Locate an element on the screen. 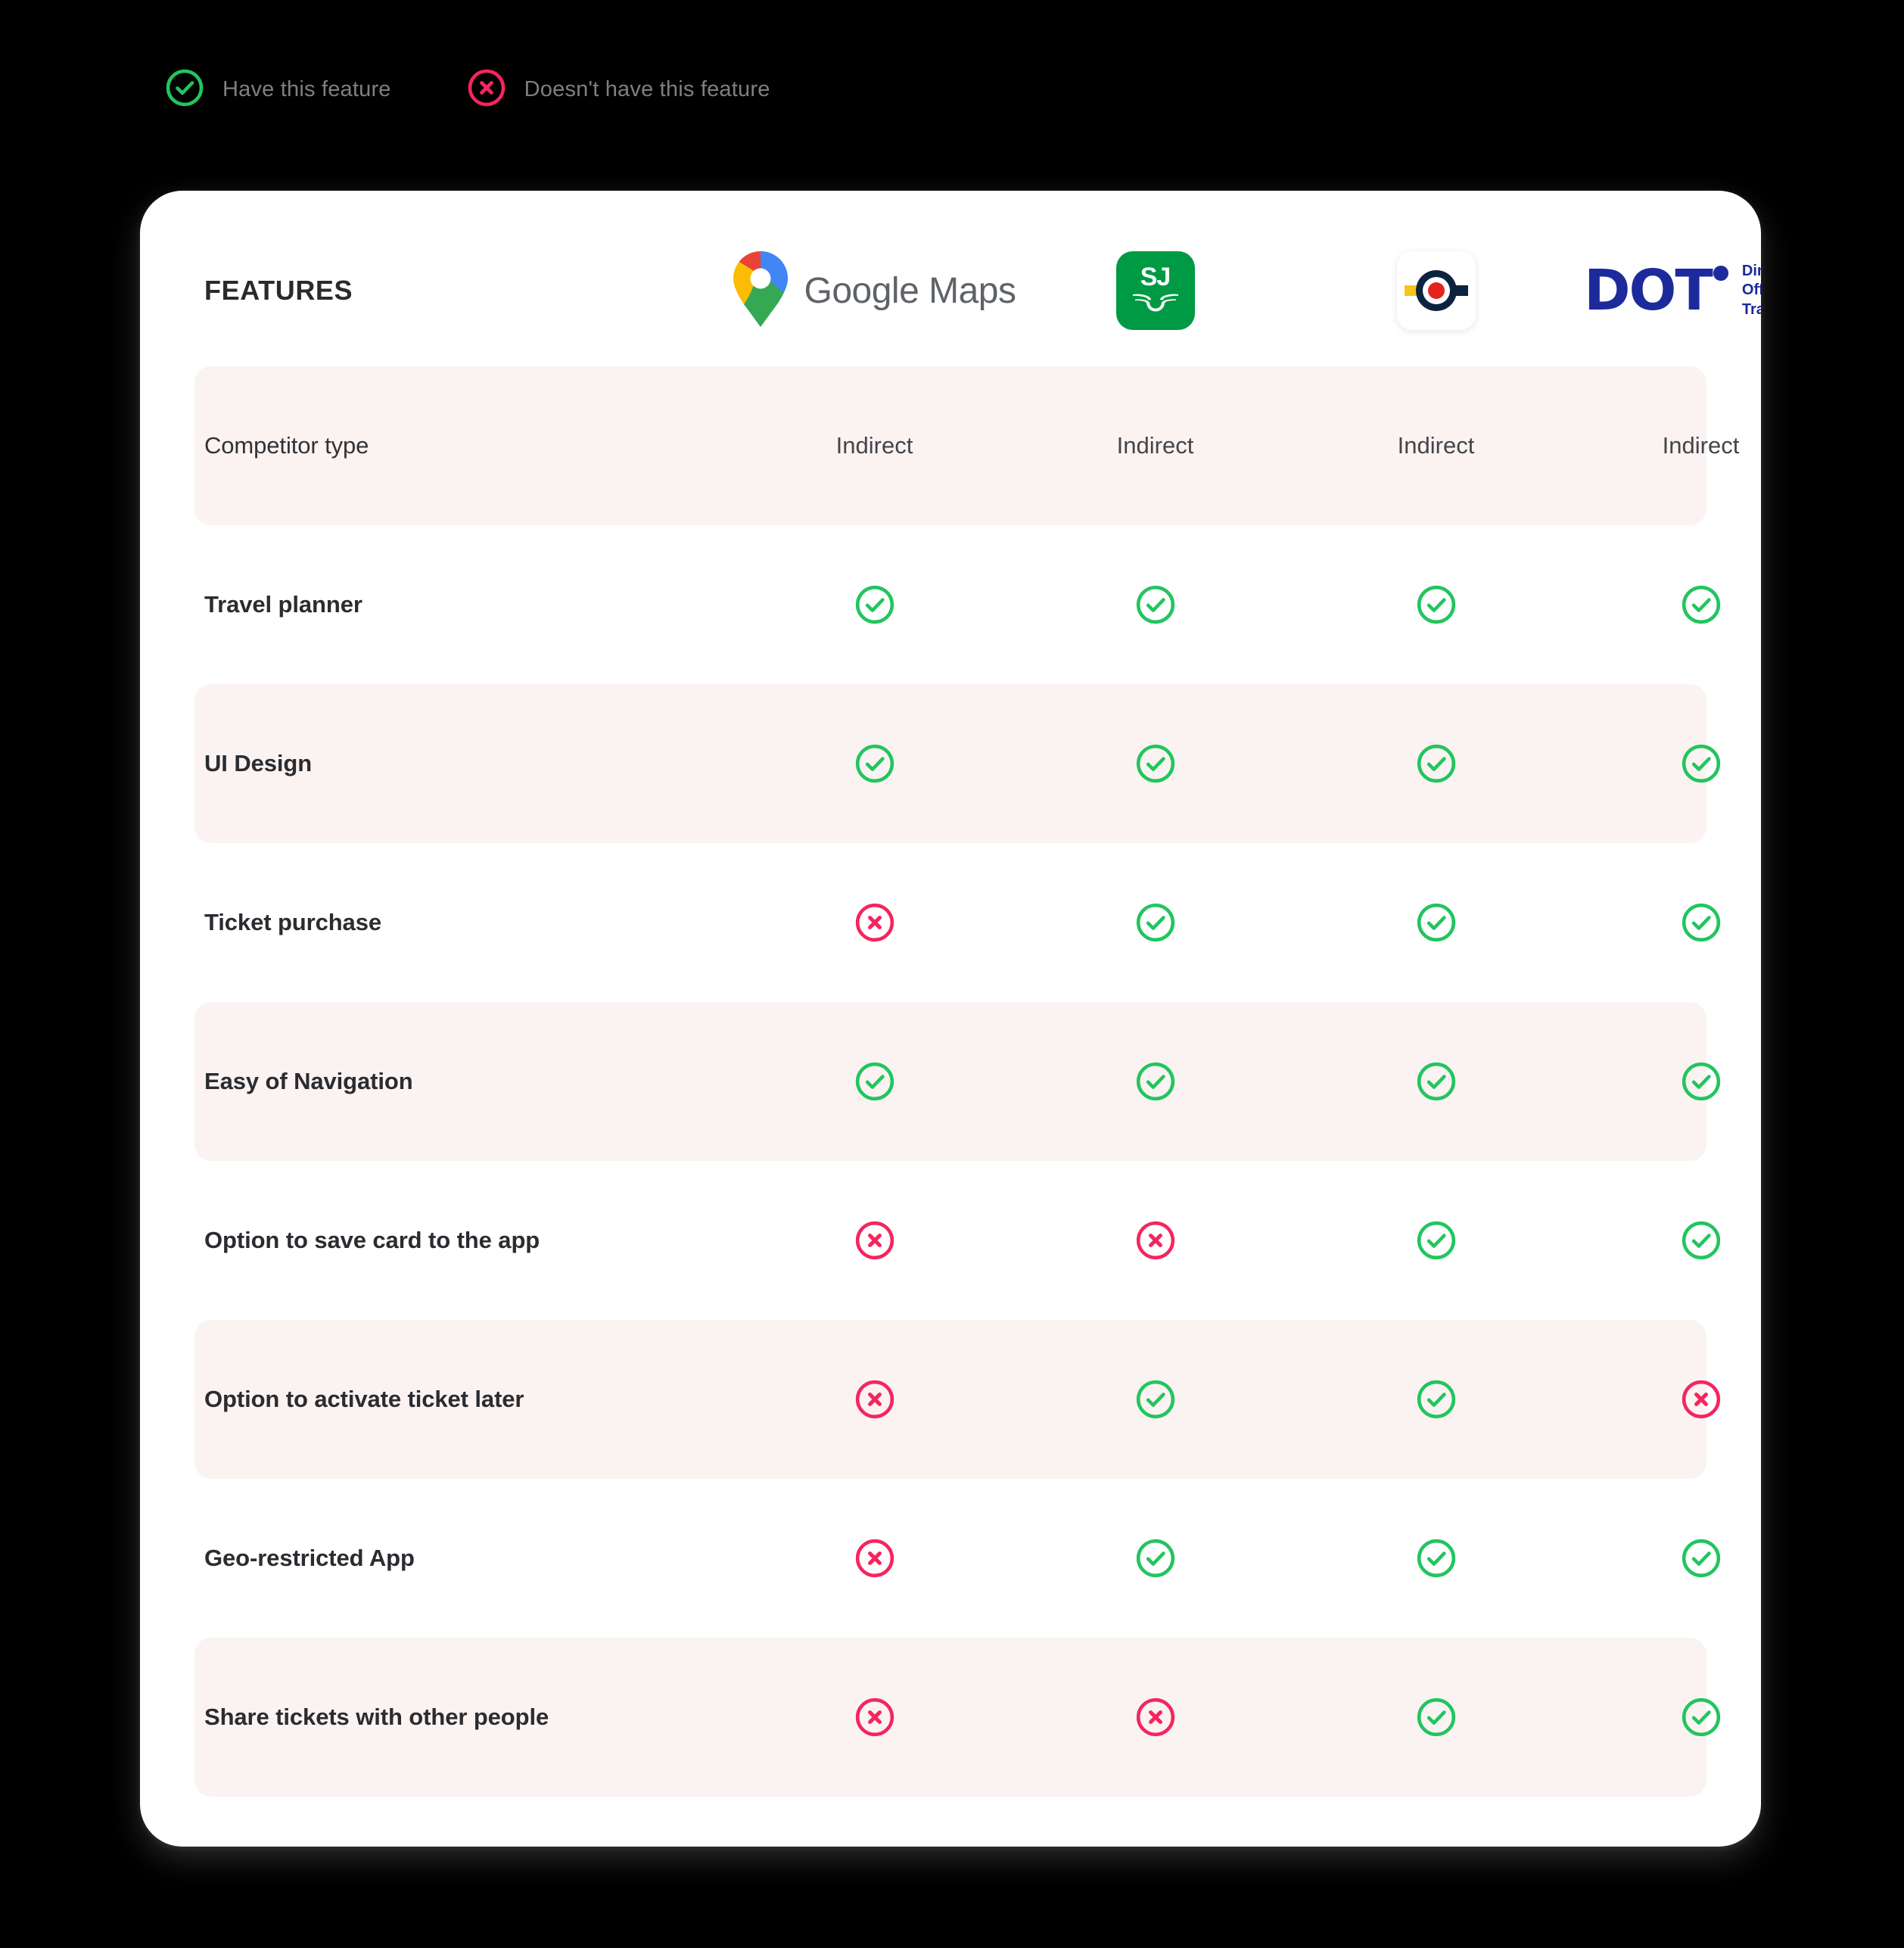 This screenshot has width=1904, height=1948. table-row: Option to activate ticket later is located at coordinates (957, 1399).